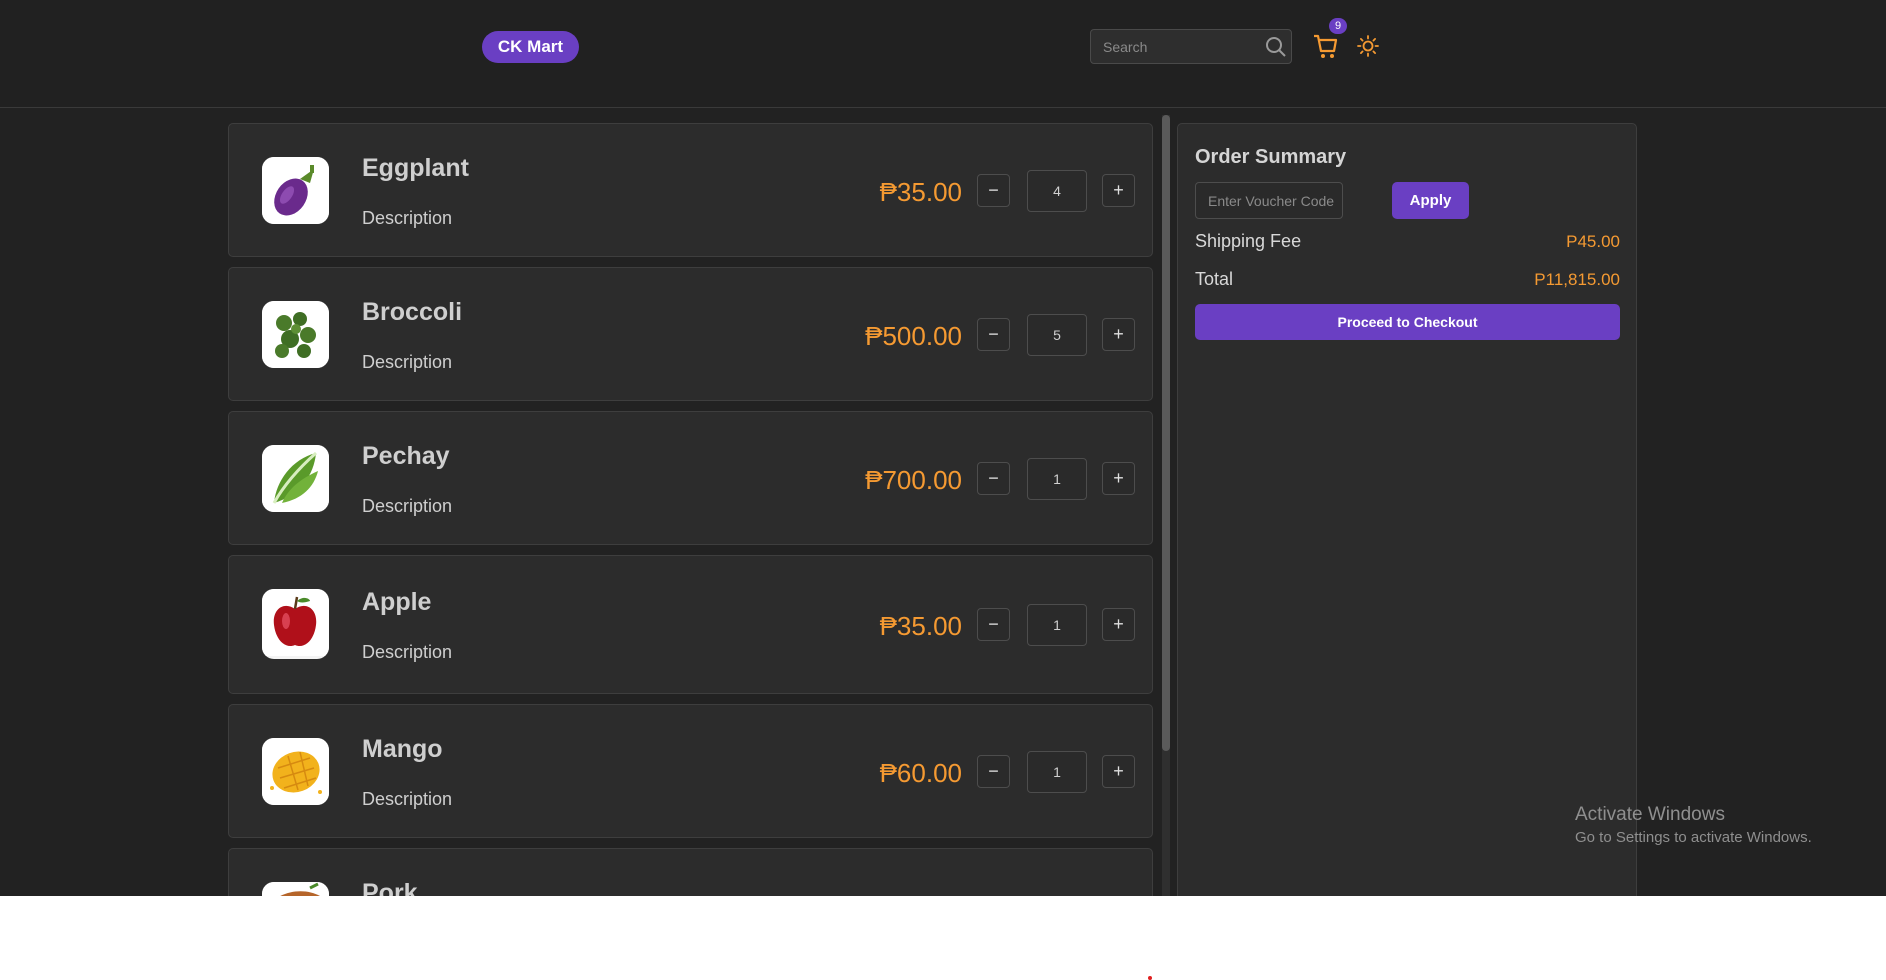  Describe the element at coordinates (390, 887) in the screenshot. I see `item-name: Pork` at that location.